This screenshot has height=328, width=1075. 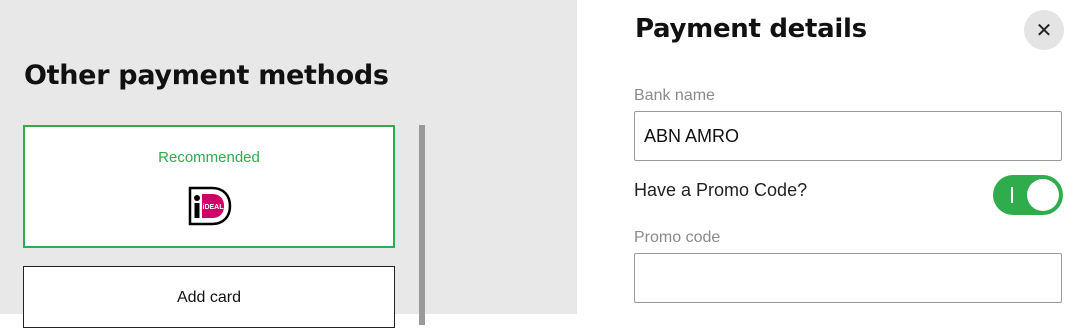 I want to click on left-pane-scrollbar, so click(x=422, y=225).